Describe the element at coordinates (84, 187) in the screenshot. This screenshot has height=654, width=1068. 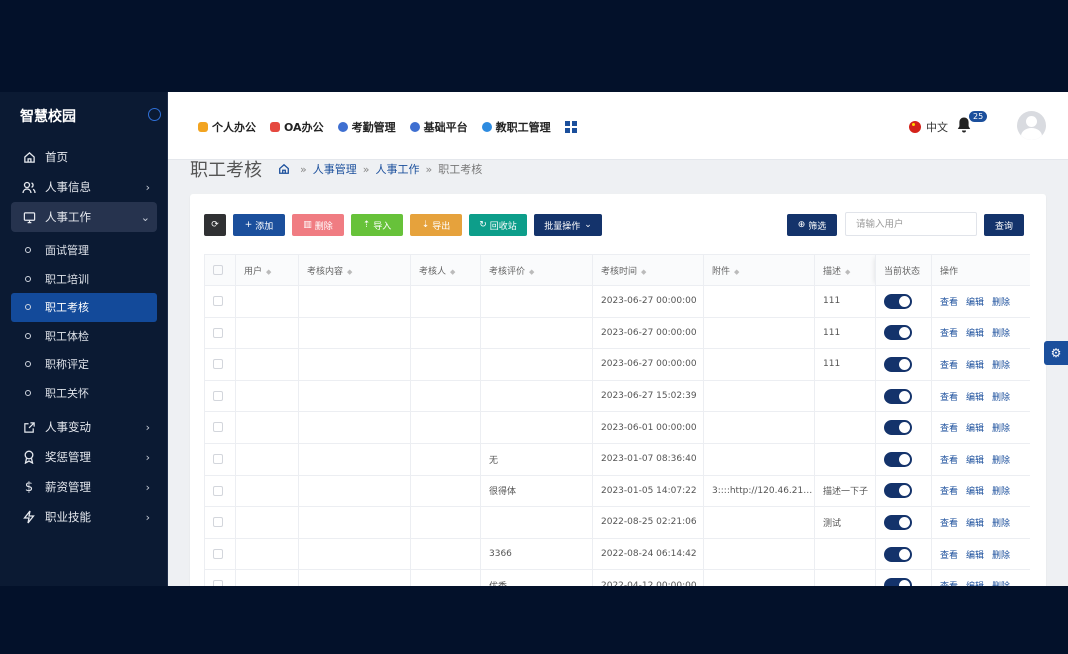
I see `sidebar-item-personnel-info: 人事信息 ›` at that location.